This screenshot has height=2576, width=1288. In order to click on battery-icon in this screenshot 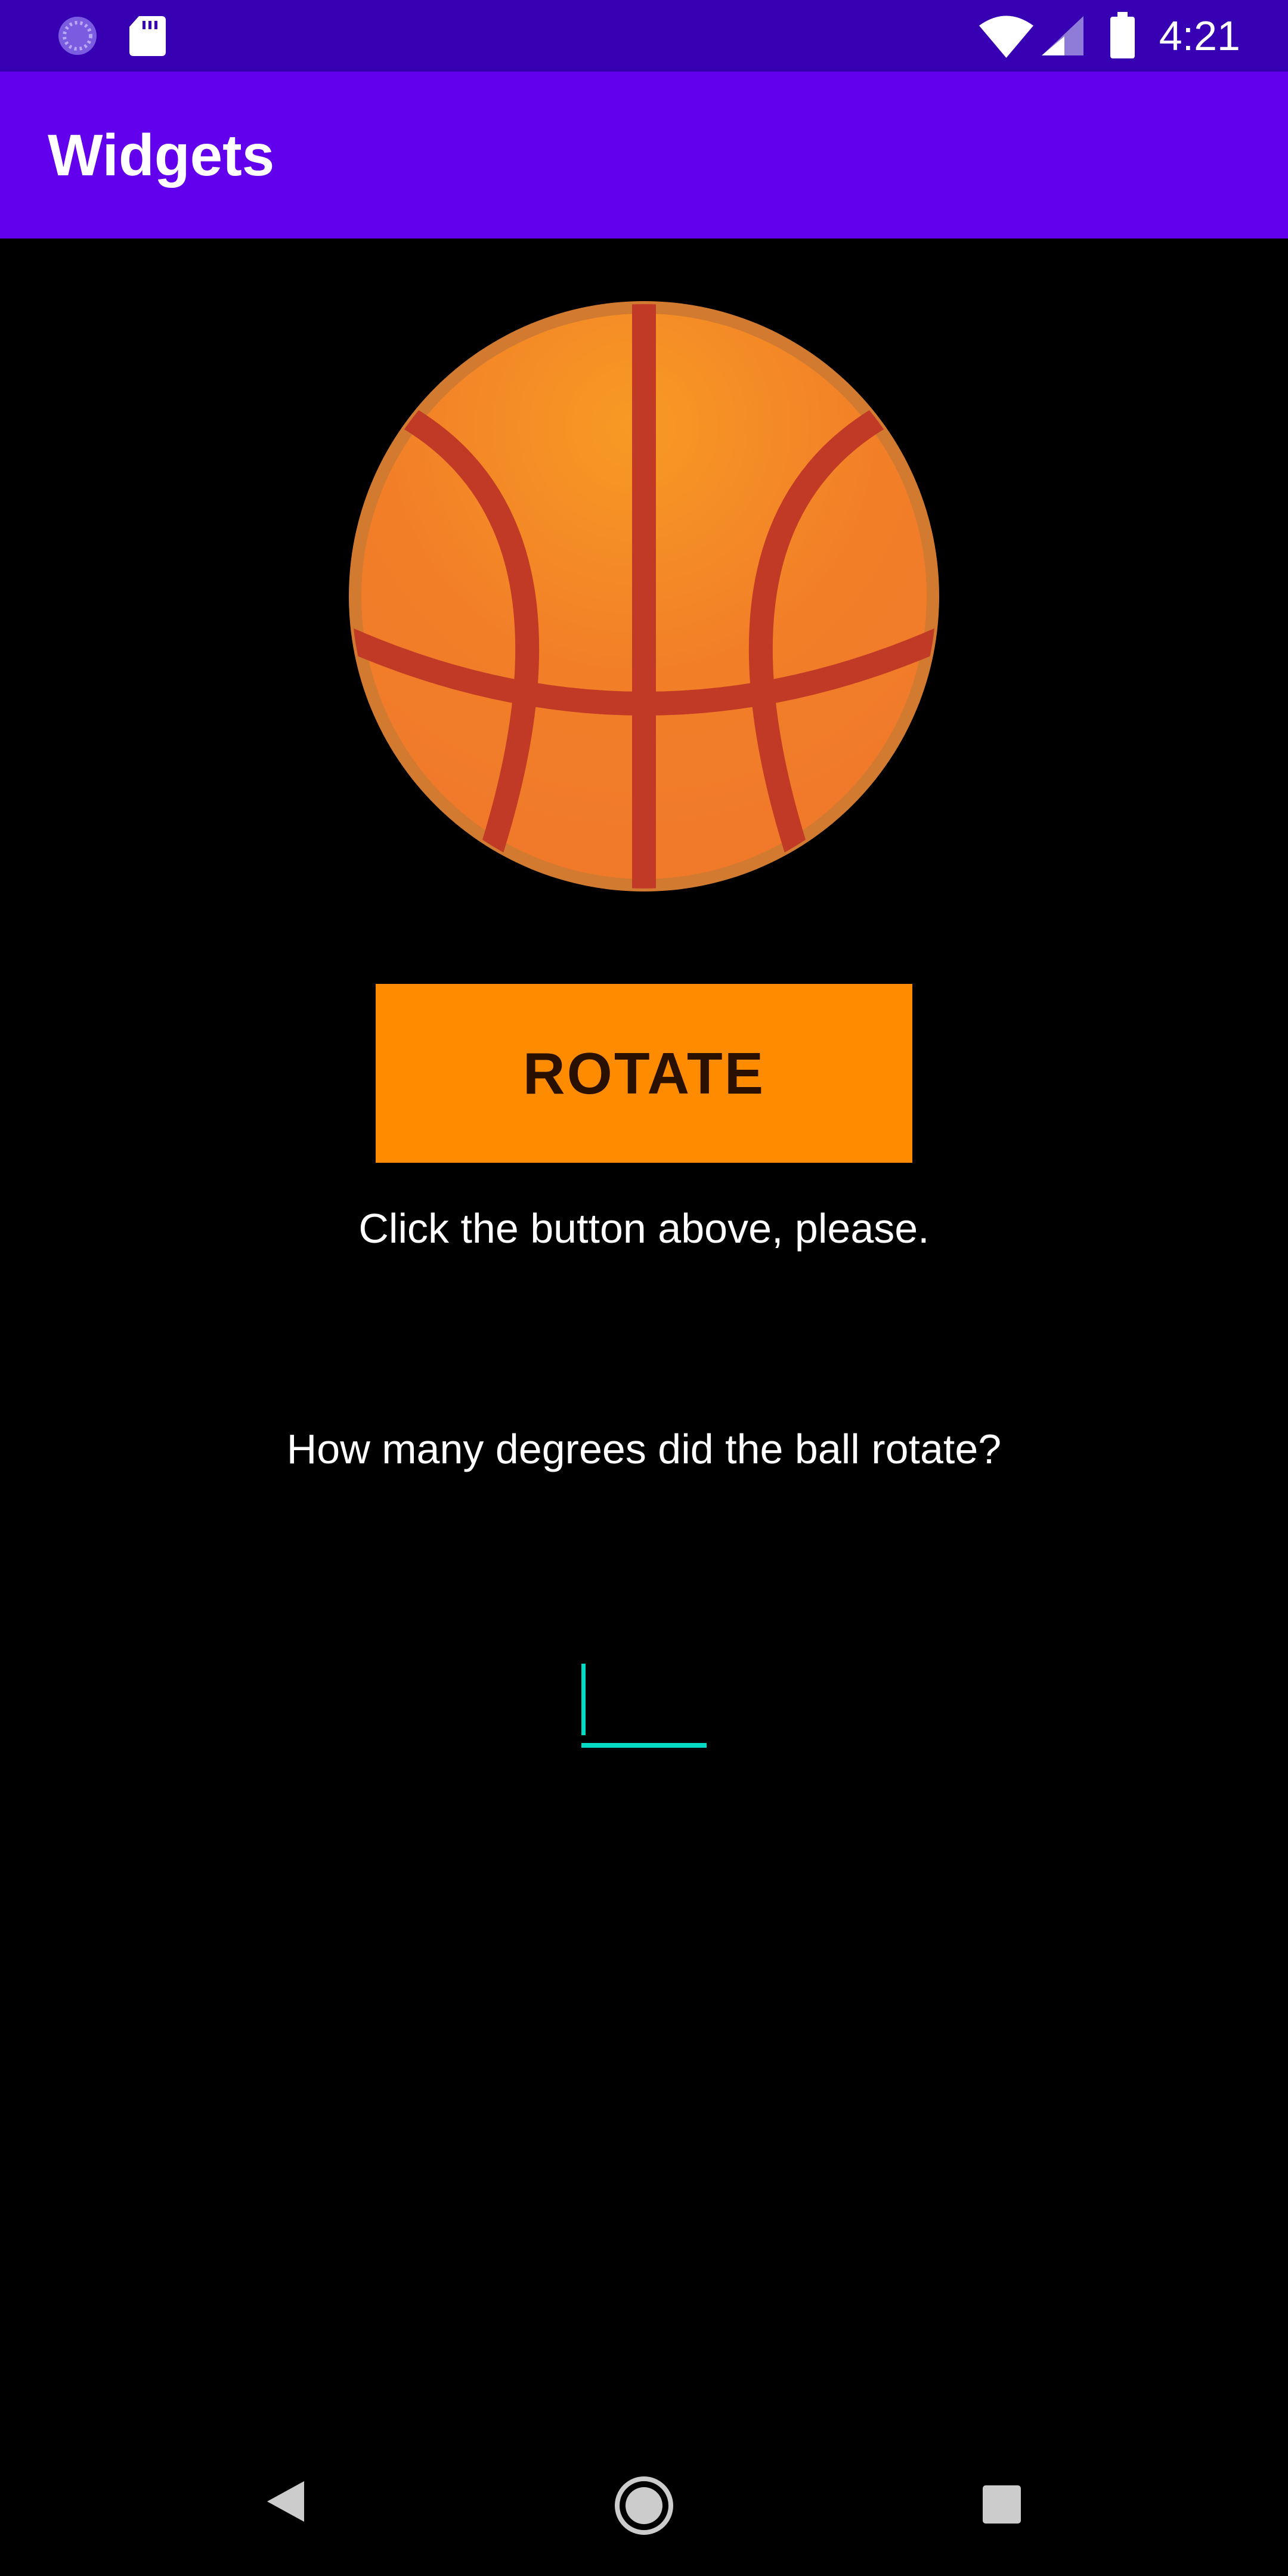, I will do `click(1122, 35)`.